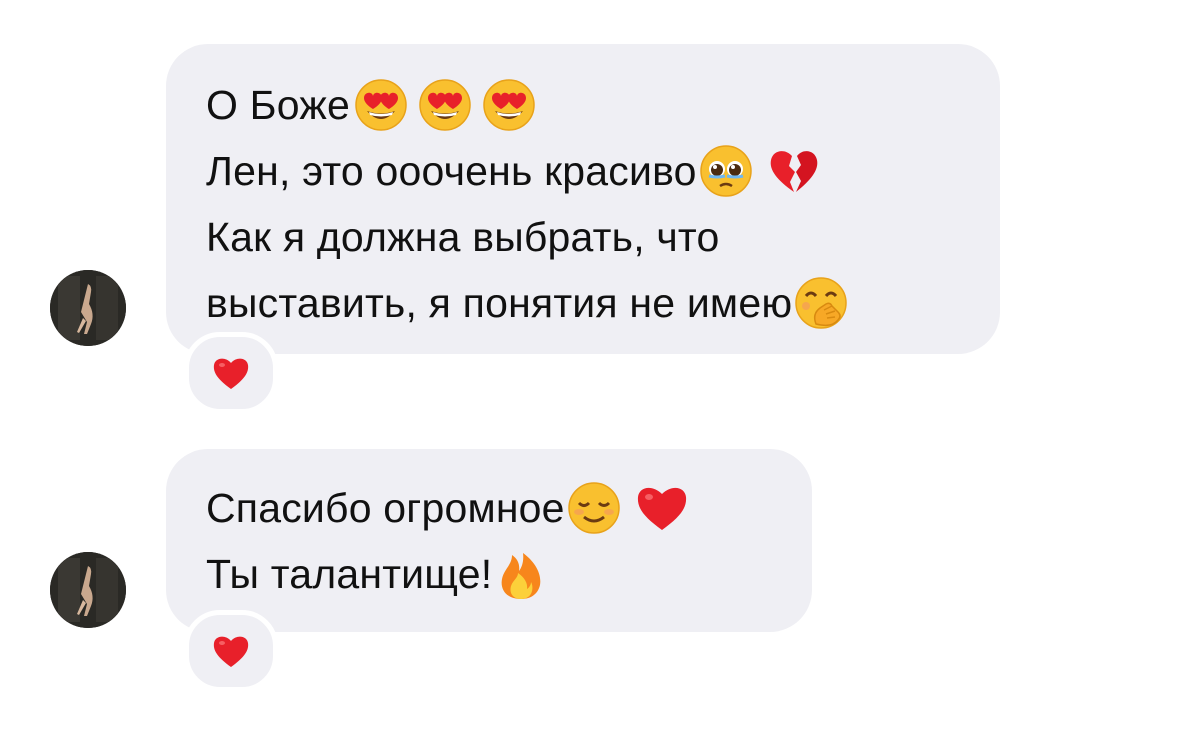  I want to click on broken-heart-emoji-icon, so click(794, 171).